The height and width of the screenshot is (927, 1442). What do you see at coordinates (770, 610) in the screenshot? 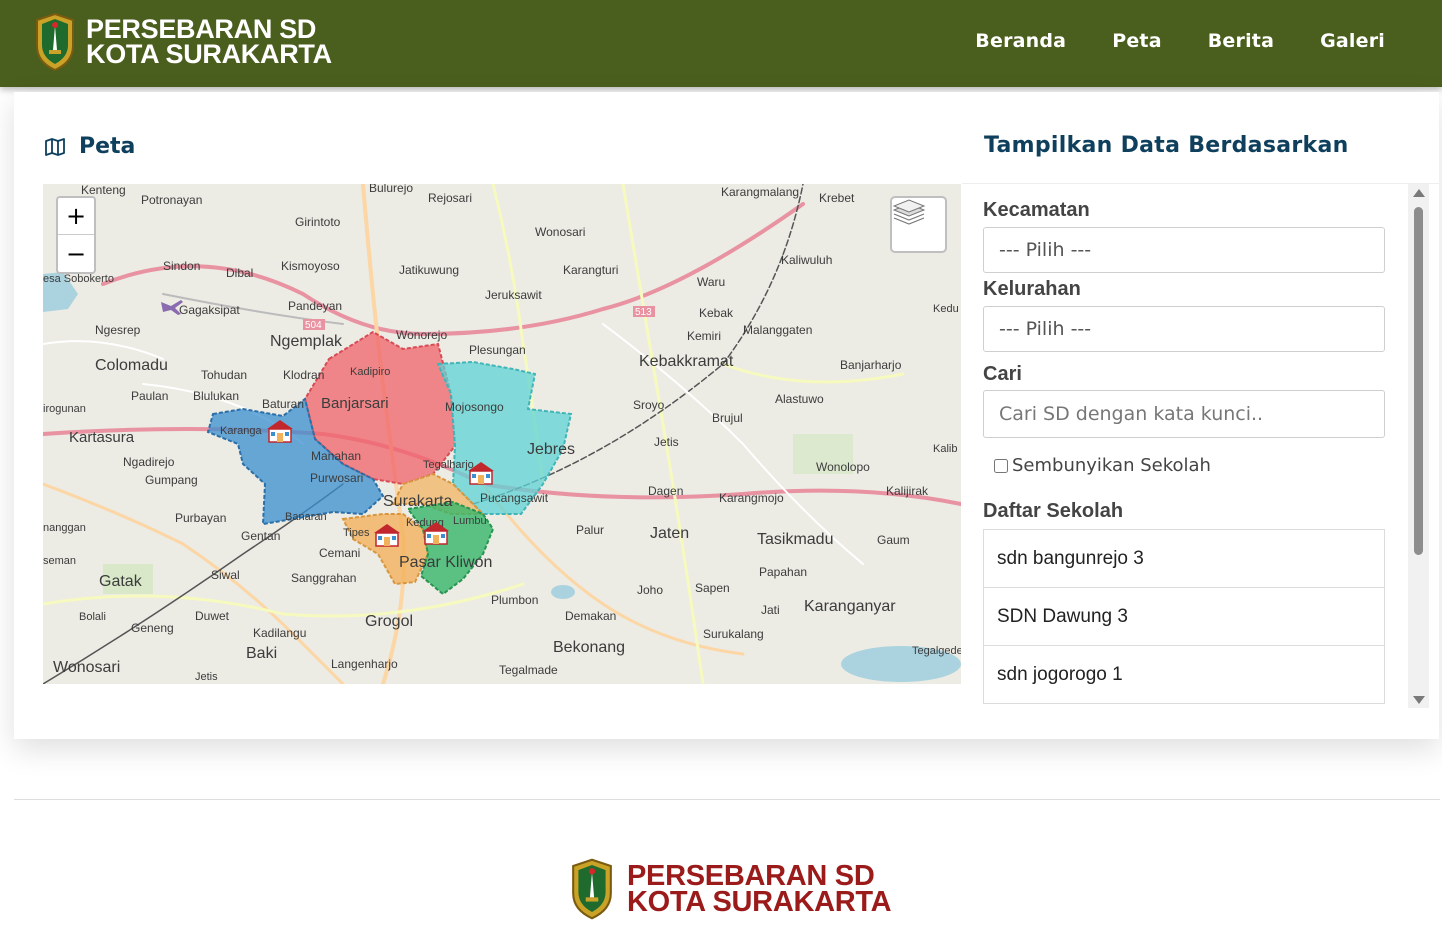
I see `map-place-label: Jati` at bounding box center [770, 610].